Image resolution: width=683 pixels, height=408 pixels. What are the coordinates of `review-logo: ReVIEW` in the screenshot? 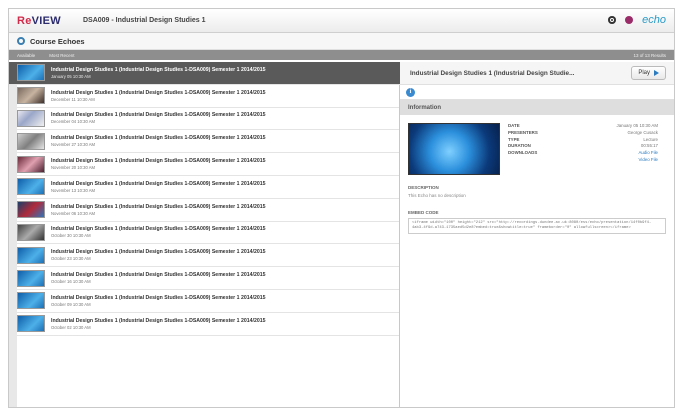 It's located at (39, 21).